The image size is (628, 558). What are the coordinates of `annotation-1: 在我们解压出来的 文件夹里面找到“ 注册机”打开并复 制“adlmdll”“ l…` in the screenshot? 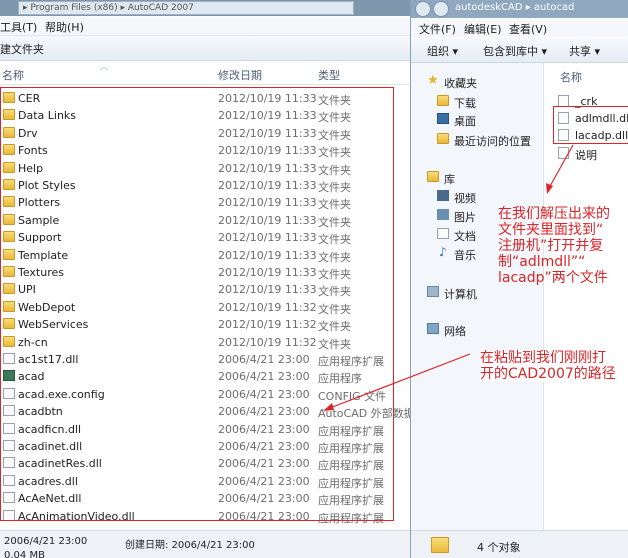 It's located at (554, 246).